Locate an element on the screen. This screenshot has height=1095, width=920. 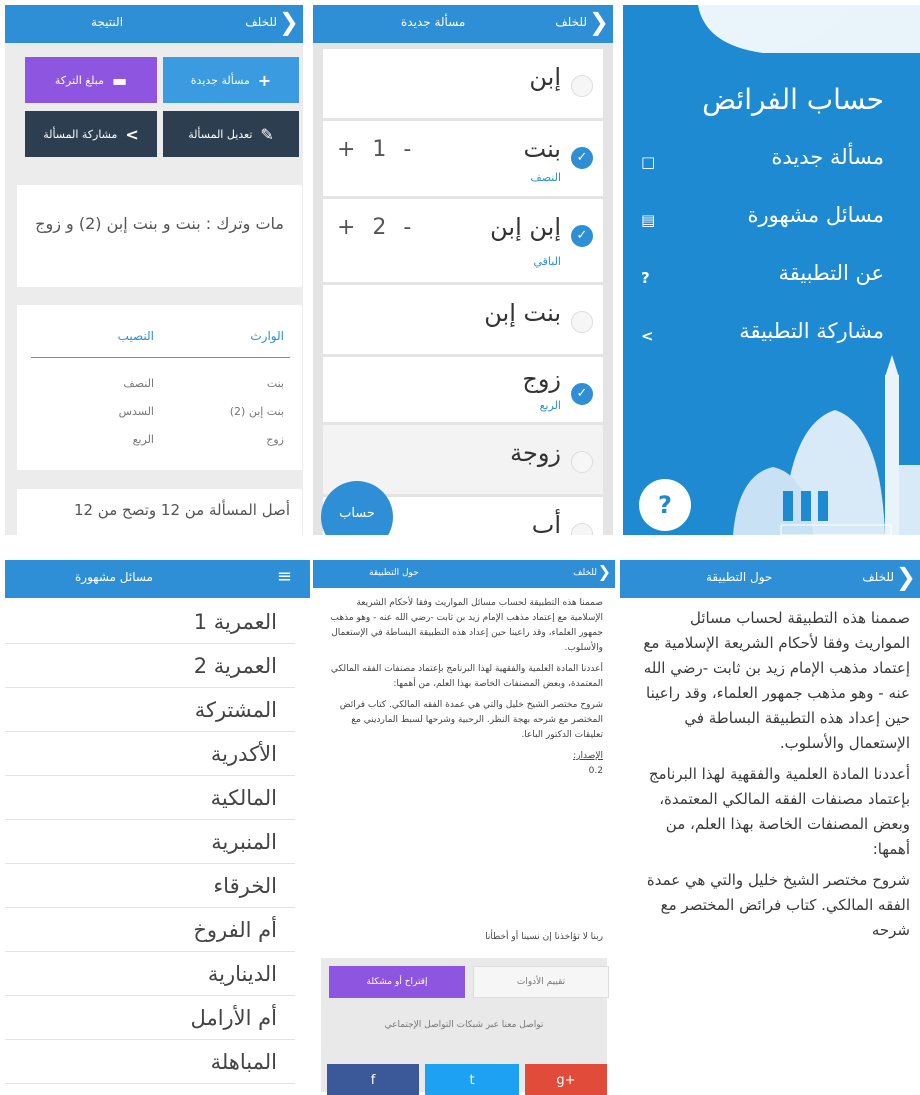
footer-card: أصل المسألة من 12 وتصح من 12 is located at coordinates (159, 512).